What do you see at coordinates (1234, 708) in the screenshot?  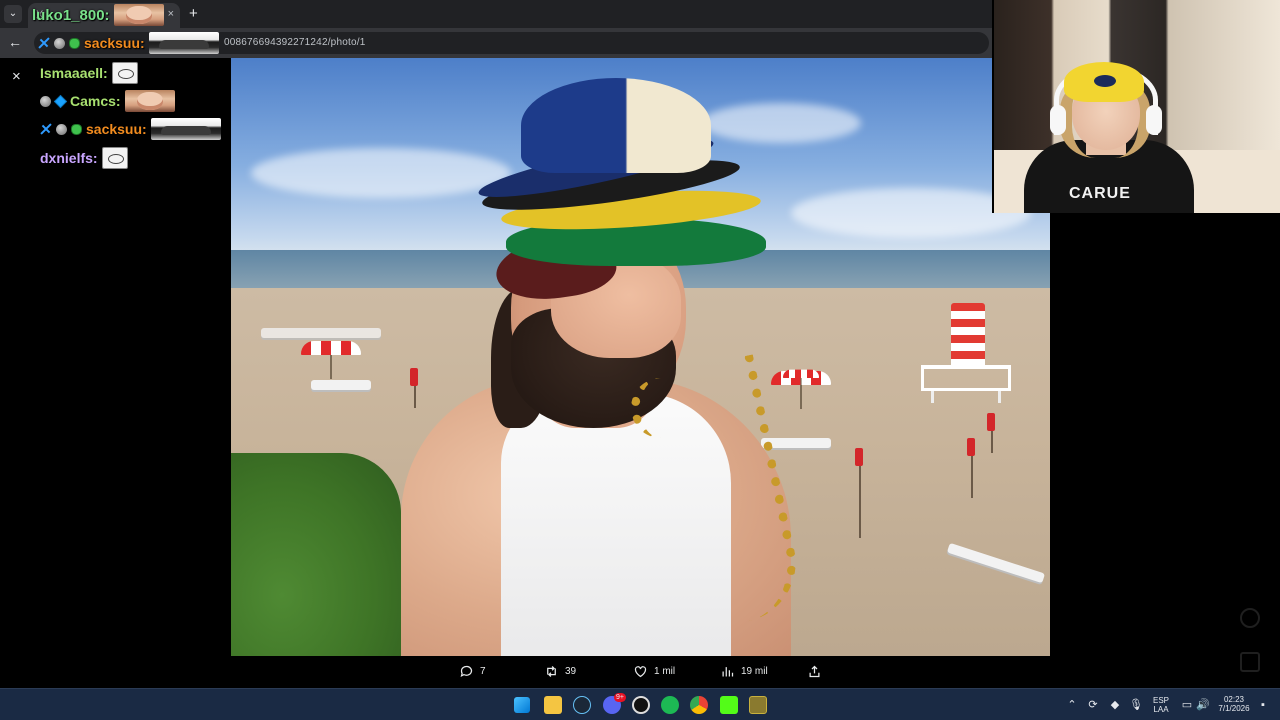 I see `clock-date: 7/1/2026` at bounding box center [1234, 708].